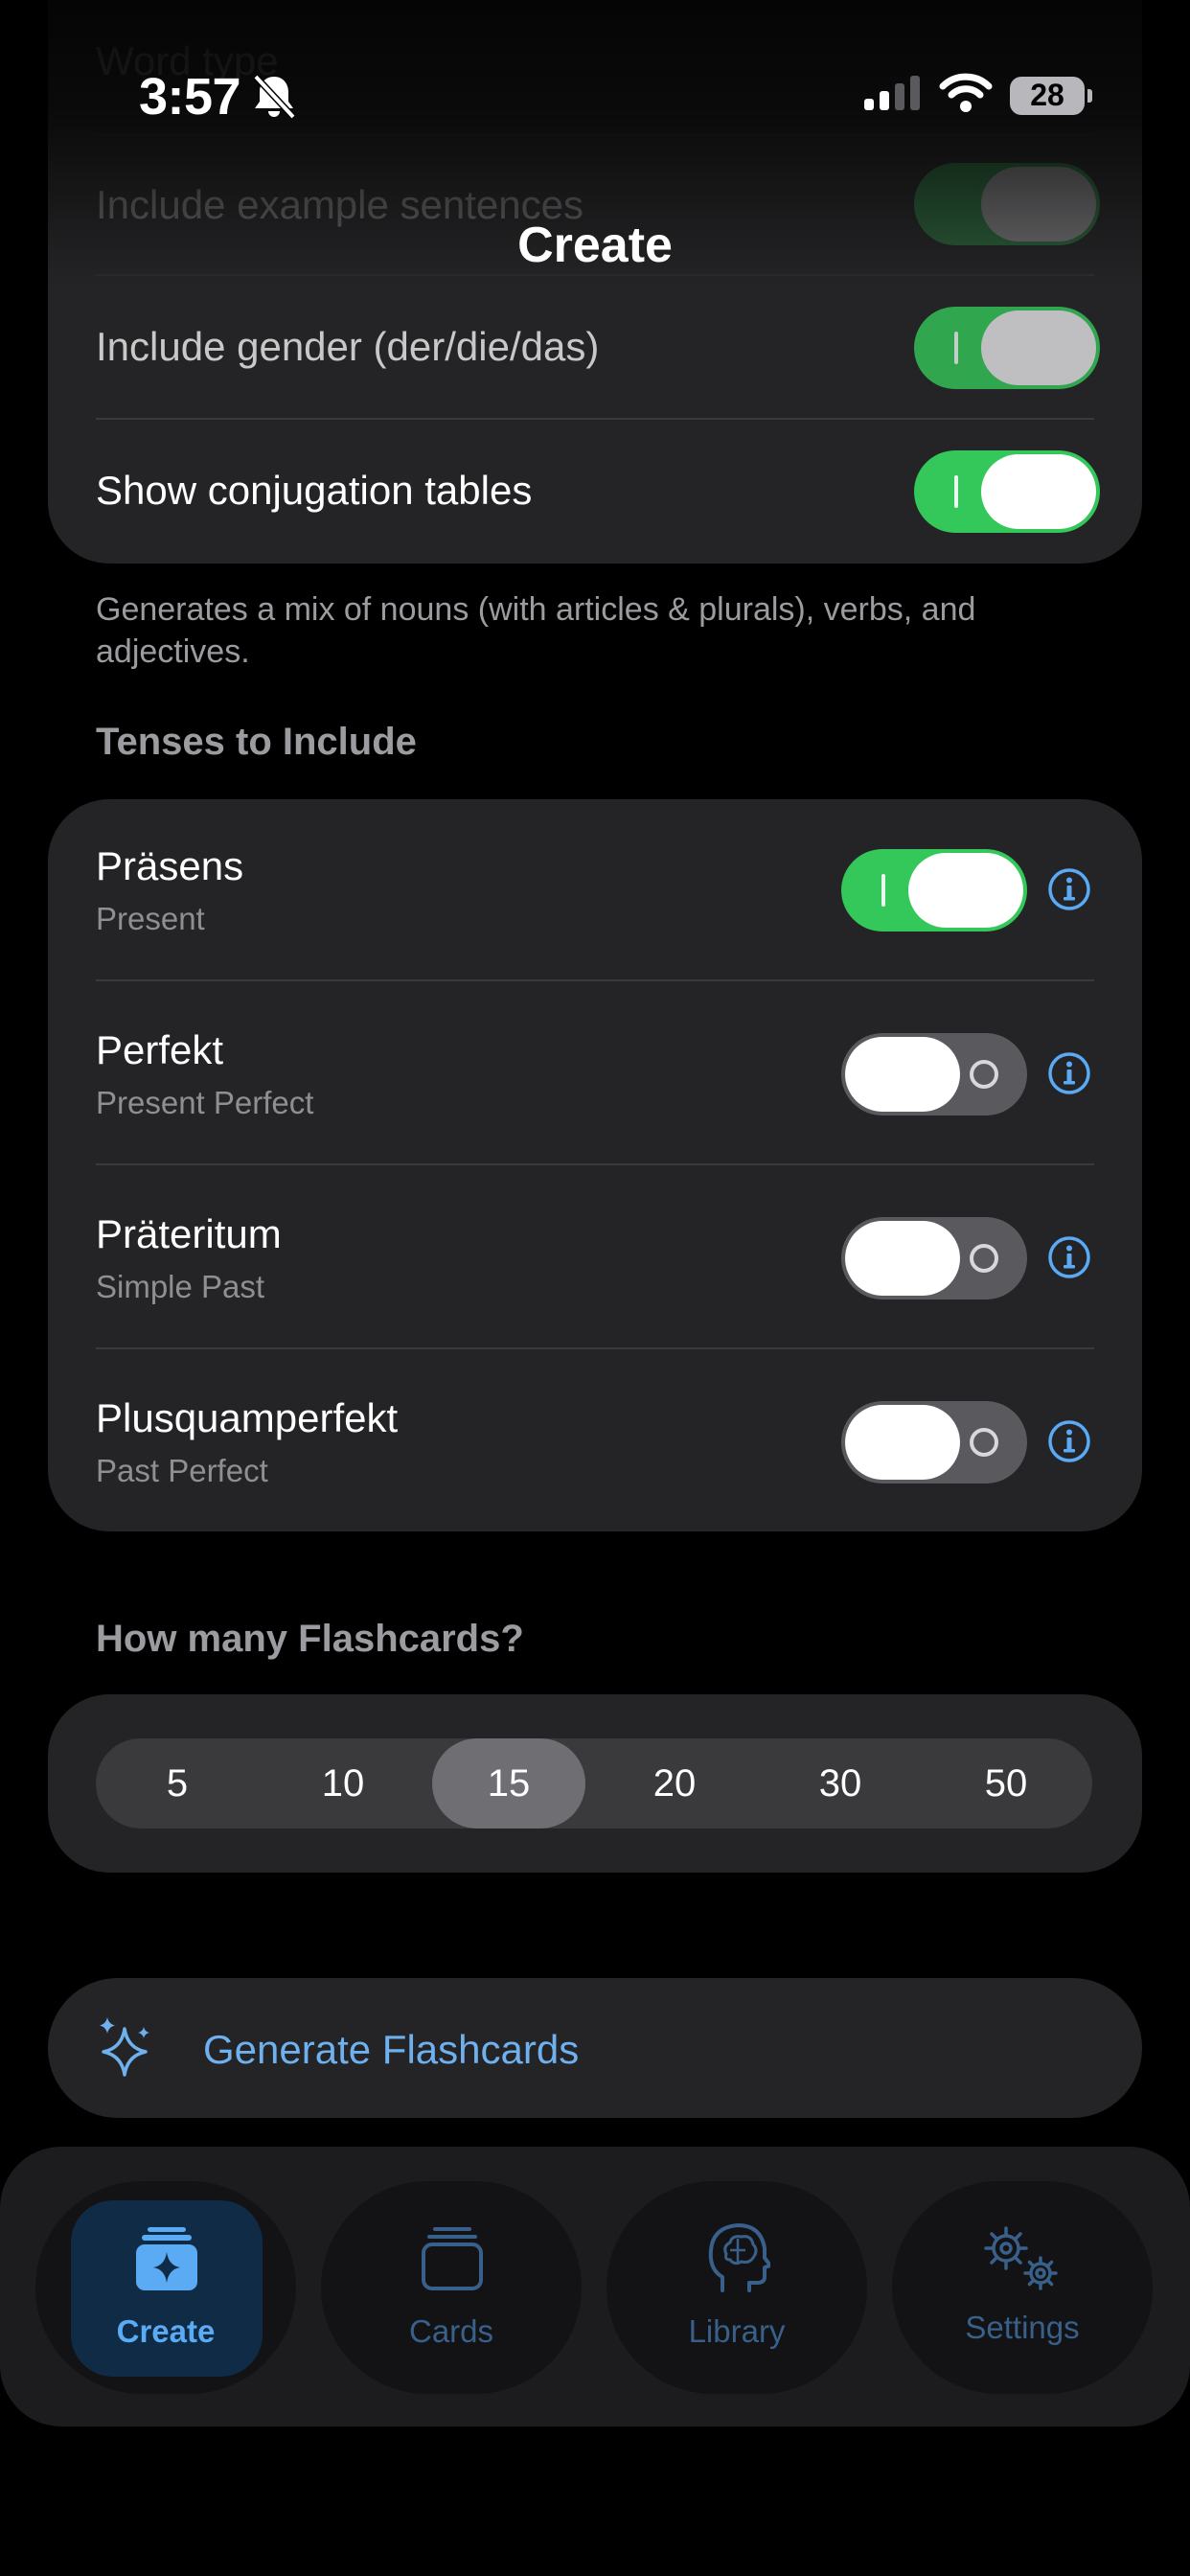 This screenshot has width=1190, height=2576. Describe the element at coordinates (167, 2261) in the screenshot. I see `create-cards-sparkle-icon` at that location.